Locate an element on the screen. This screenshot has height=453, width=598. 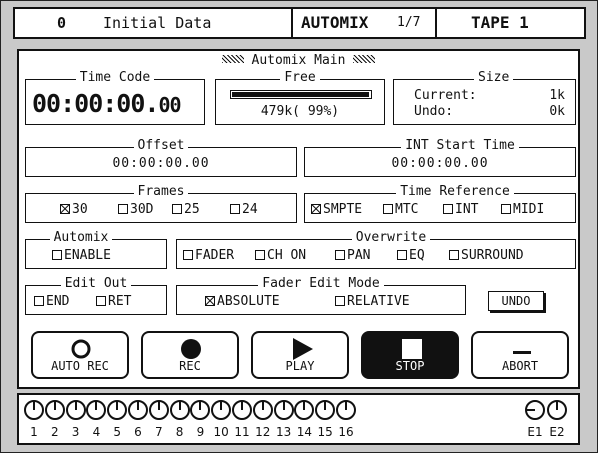
offset-box: Offset 00:00:00.00 is located at coordinates (161, 157).